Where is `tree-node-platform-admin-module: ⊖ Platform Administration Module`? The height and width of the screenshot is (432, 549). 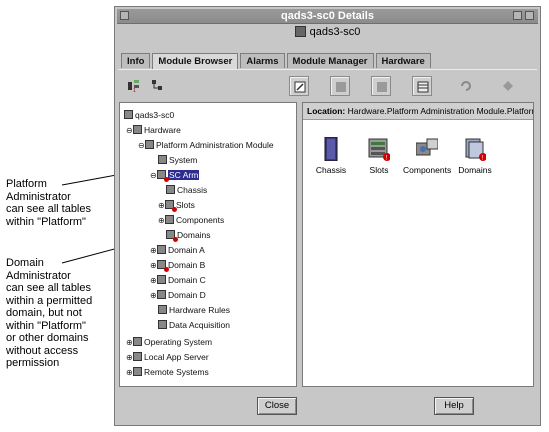
tree-node-platform-admin-module: ⊖ Platform Administration Module is located at coordinates (206, 145).